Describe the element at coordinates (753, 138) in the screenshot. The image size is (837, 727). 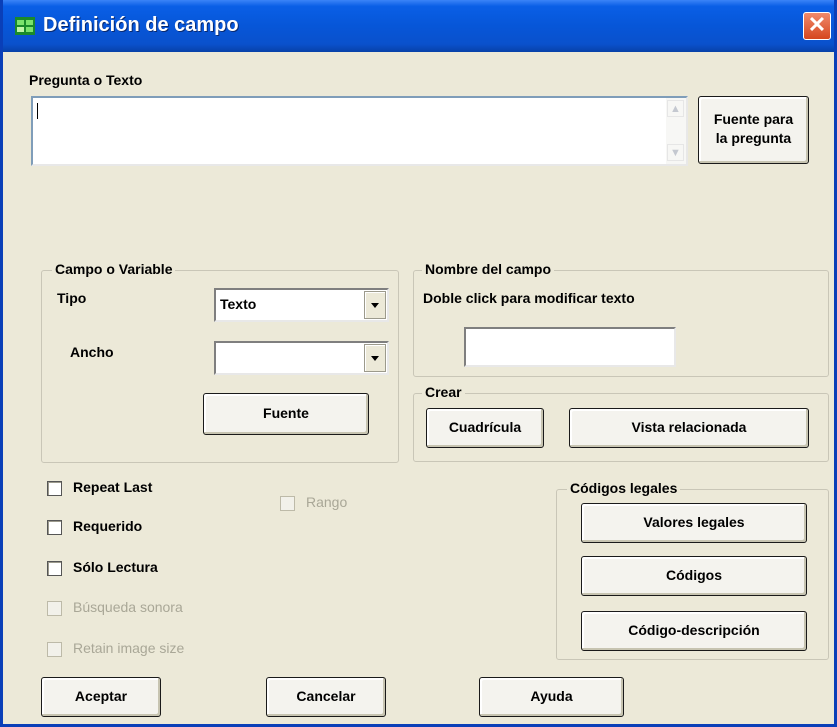
I see `question-font-button-line2: la pregunta` at that location.